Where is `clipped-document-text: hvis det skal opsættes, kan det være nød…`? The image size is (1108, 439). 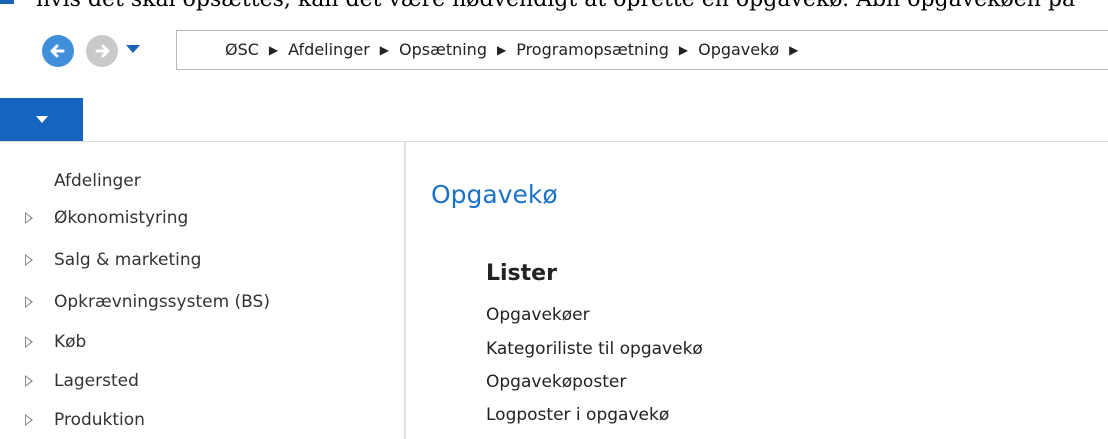 clipped-document-text: hvis det skal opsættes, kan det være nød… is located at coordinates (555, 6).